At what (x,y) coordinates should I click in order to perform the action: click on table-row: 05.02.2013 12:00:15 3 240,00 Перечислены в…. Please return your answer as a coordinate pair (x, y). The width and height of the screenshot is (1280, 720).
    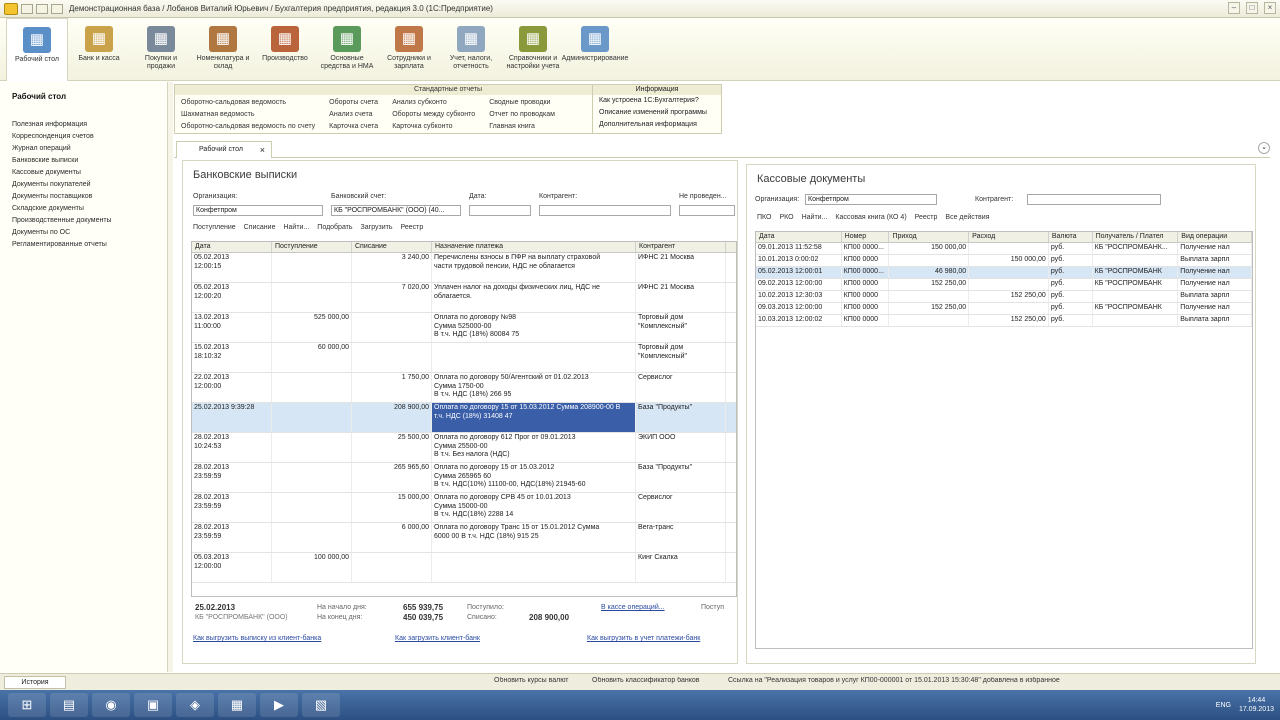
    Looking at the image, I should click on (464, 268).